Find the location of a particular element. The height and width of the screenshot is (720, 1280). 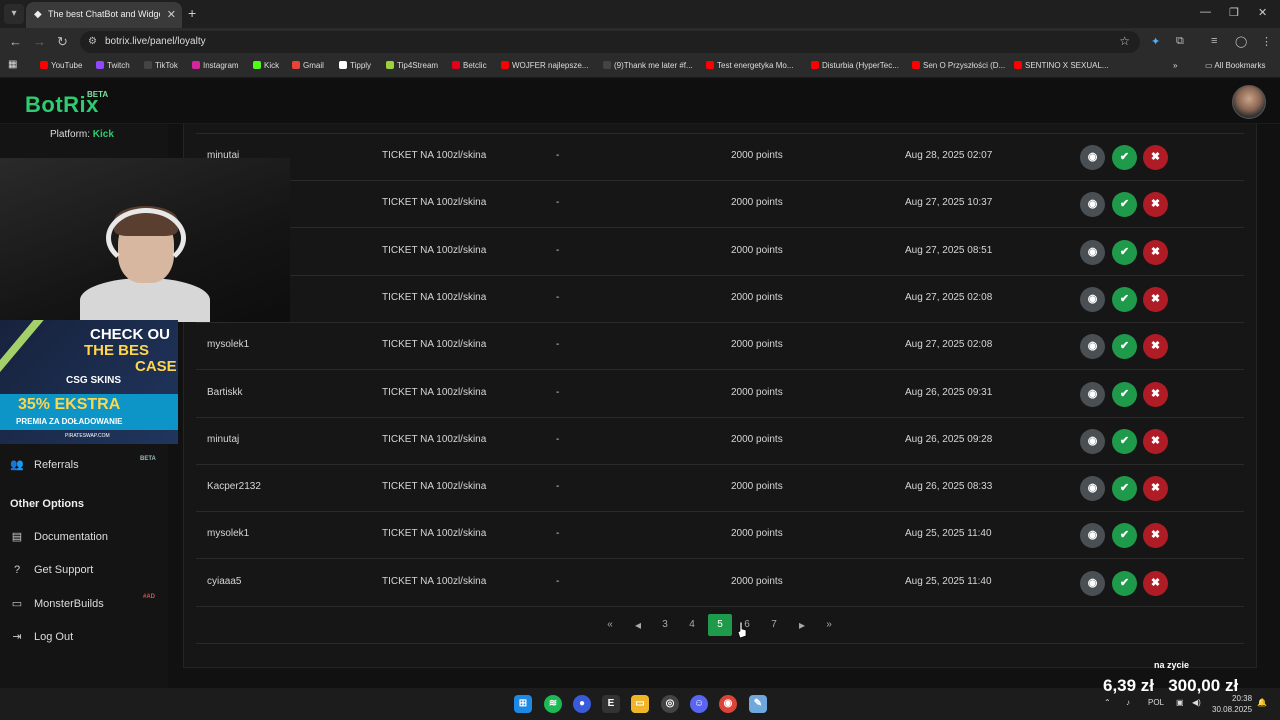

restore-icon: ❐ is located at coordinates (1234, 12).